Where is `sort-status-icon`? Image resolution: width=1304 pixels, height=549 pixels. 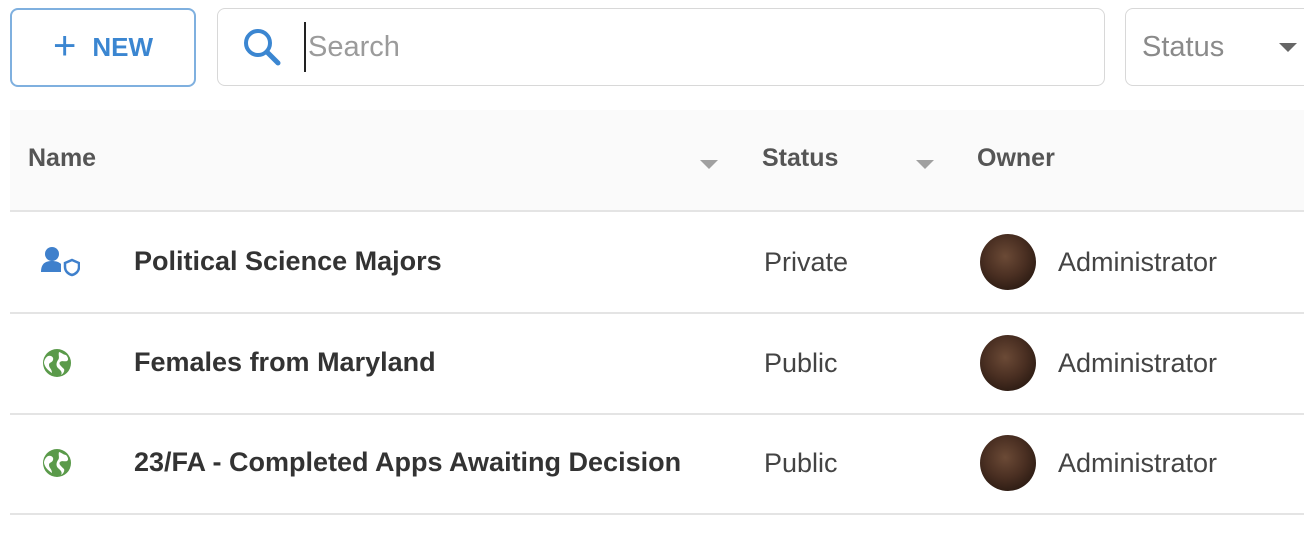
sort-status-icon is located at coordinates (925, 164).